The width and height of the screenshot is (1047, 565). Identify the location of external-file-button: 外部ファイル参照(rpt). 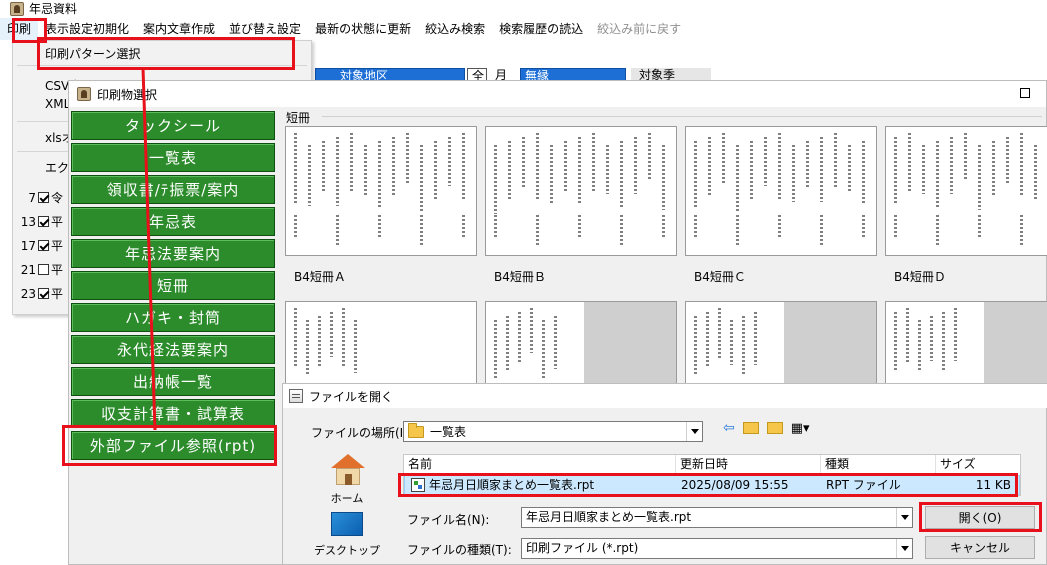
(173, 445).